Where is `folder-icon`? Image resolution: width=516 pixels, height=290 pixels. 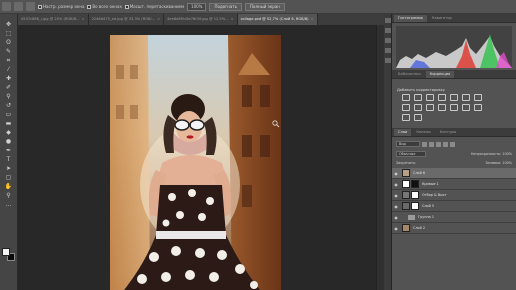 folder-icon is located at coordinates (411, 217).